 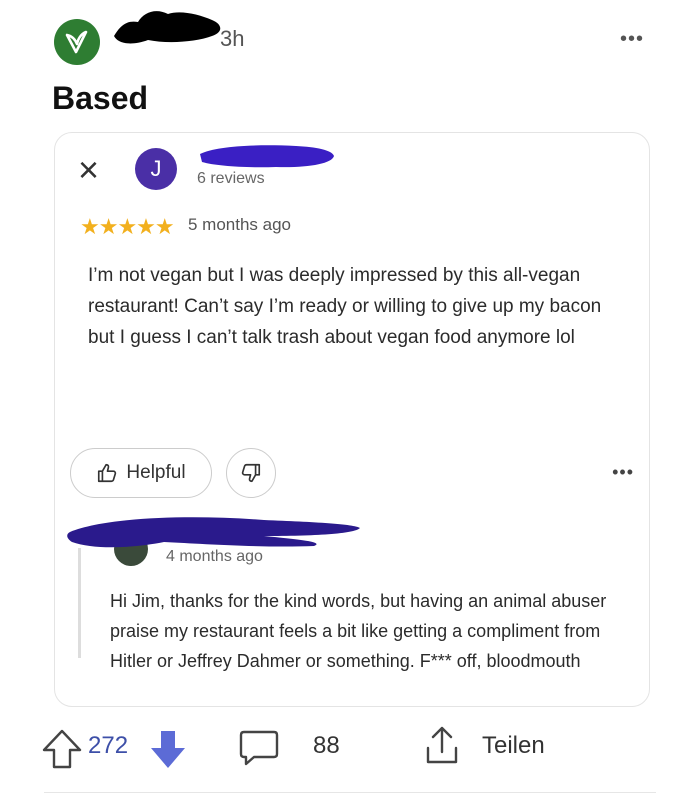 I want to click on community-avatar, so click(x=77, y=42).